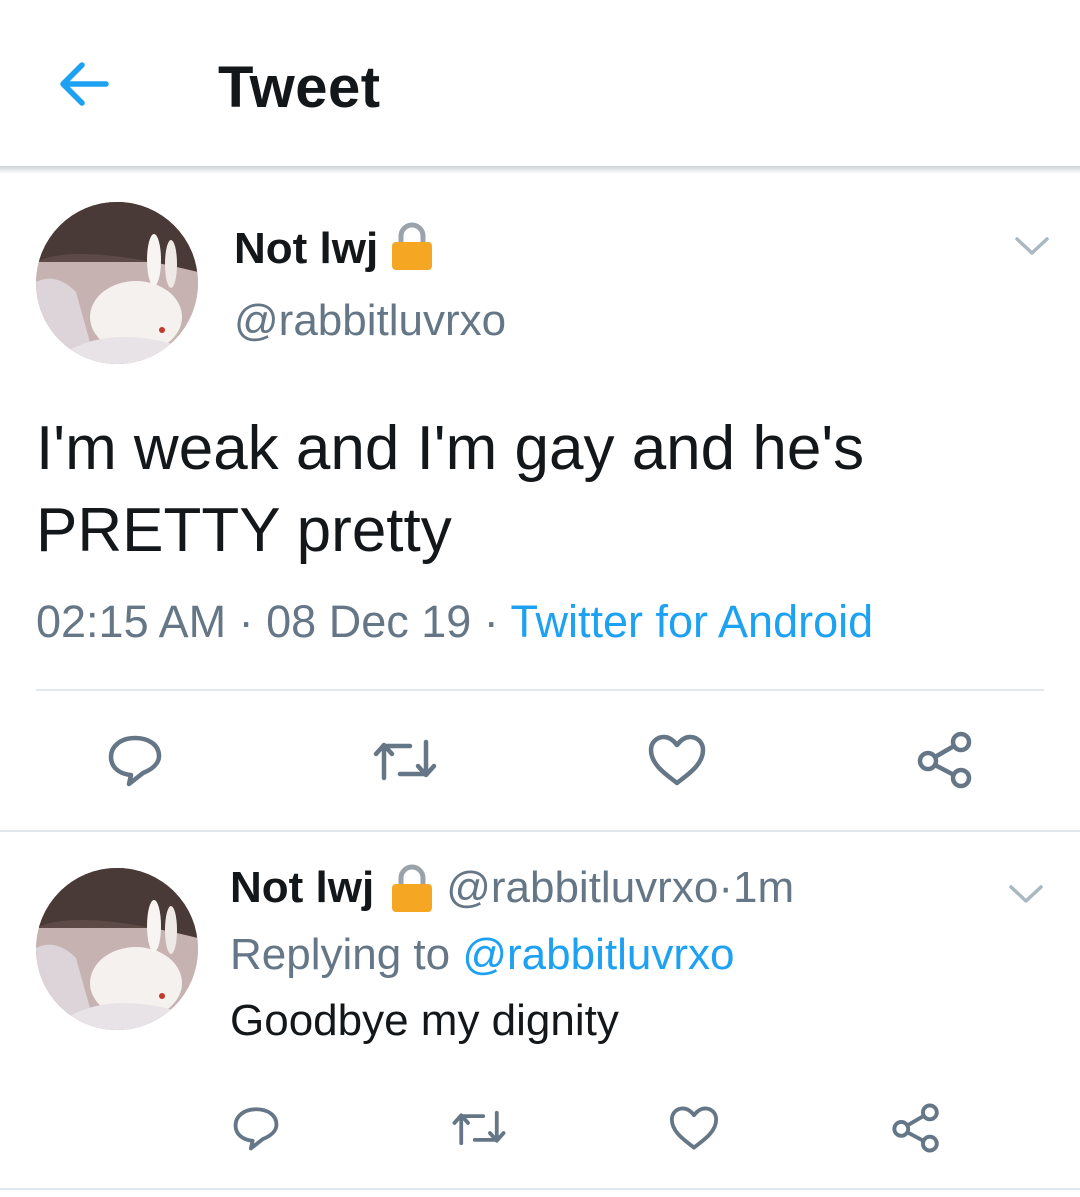  What do you see at coordinates (763, 887) in the screenshot?
I see `reply-age: 1m` at bounding box center [763, 887].